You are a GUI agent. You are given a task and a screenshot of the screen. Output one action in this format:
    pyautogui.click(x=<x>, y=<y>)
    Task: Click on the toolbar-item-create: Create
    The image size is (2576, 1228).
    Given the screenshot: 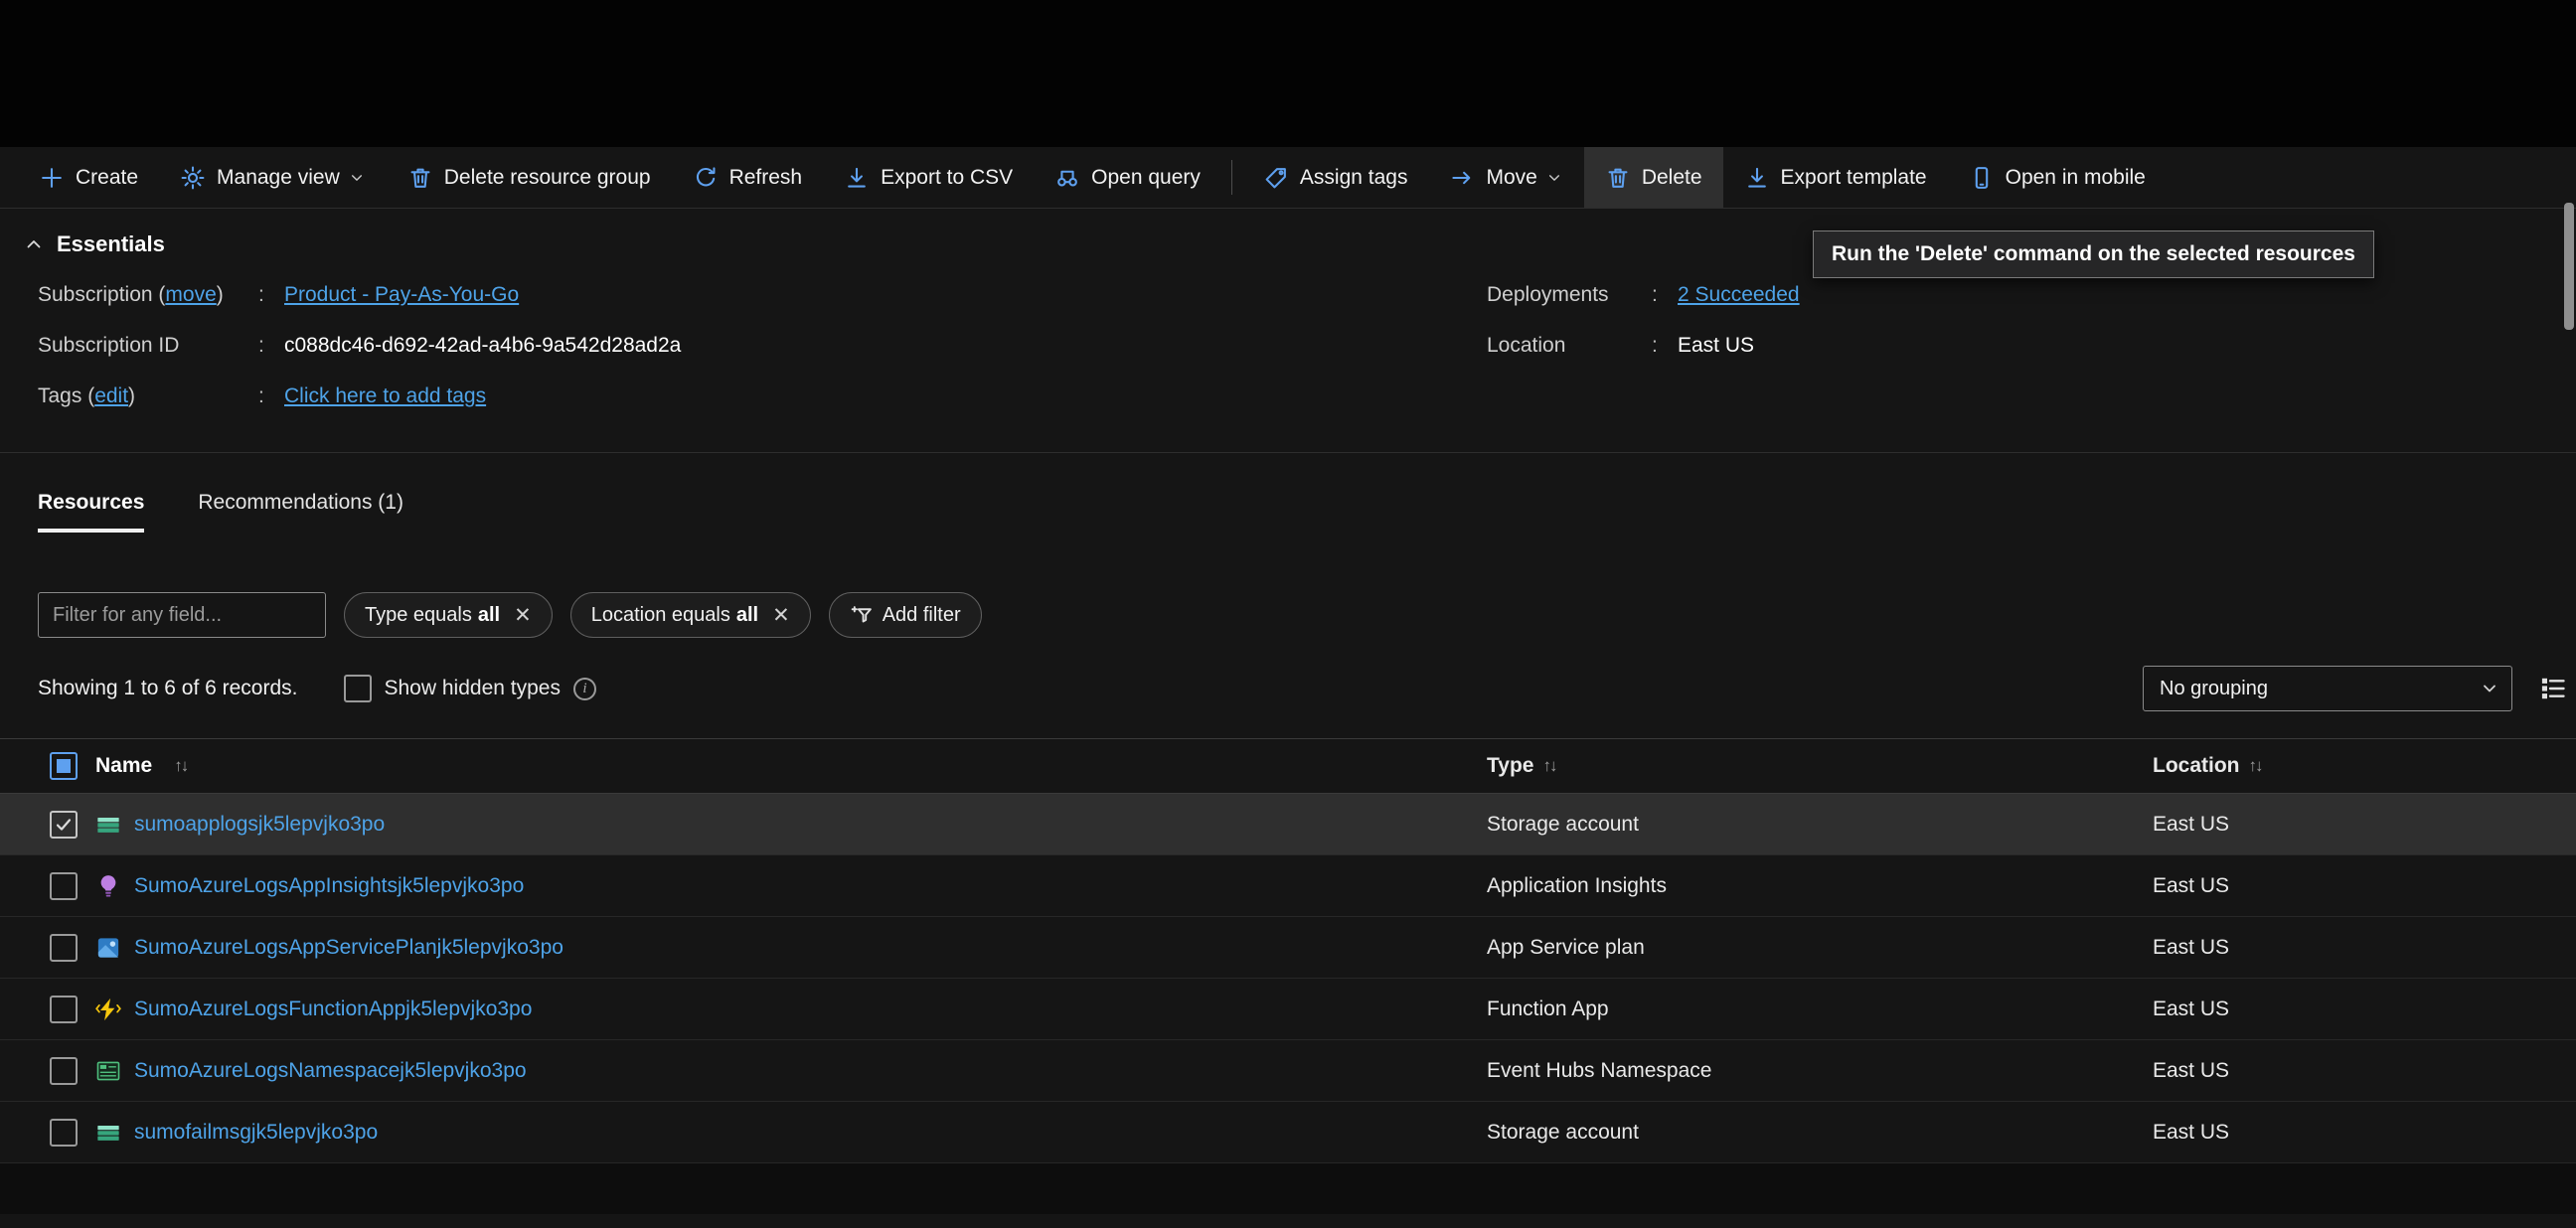 What is the action you would take?
    pyautogui.click(x=88, y=177)
    